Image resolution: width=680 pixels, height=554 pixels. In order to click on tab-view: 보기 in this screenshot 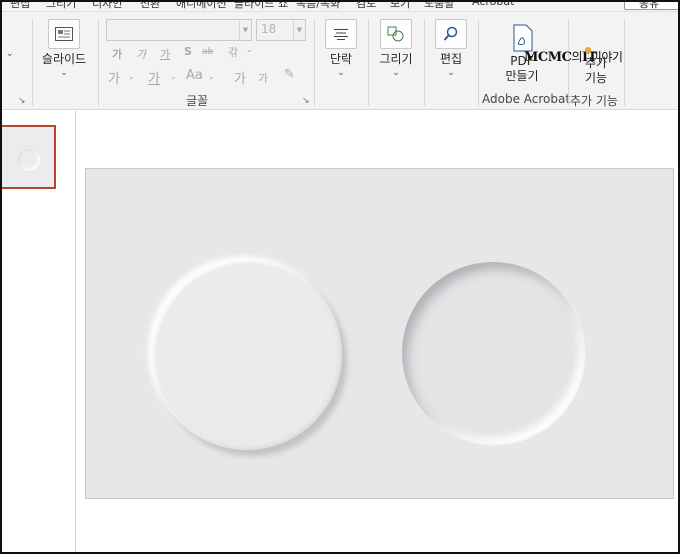, I will do `click(400, 5)`.